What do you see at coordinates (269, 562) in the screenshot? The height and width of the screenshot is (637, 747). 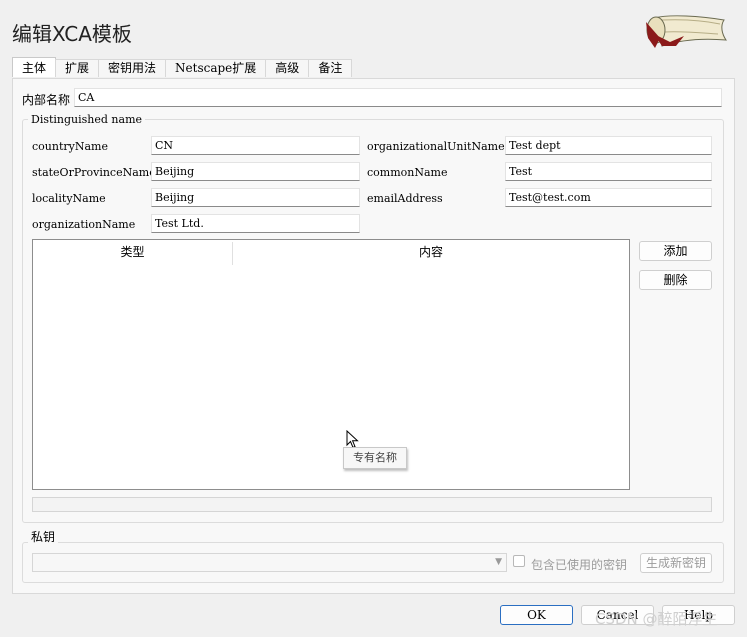 I see `private-key-select: ▼` at bounding box center [269, 562].